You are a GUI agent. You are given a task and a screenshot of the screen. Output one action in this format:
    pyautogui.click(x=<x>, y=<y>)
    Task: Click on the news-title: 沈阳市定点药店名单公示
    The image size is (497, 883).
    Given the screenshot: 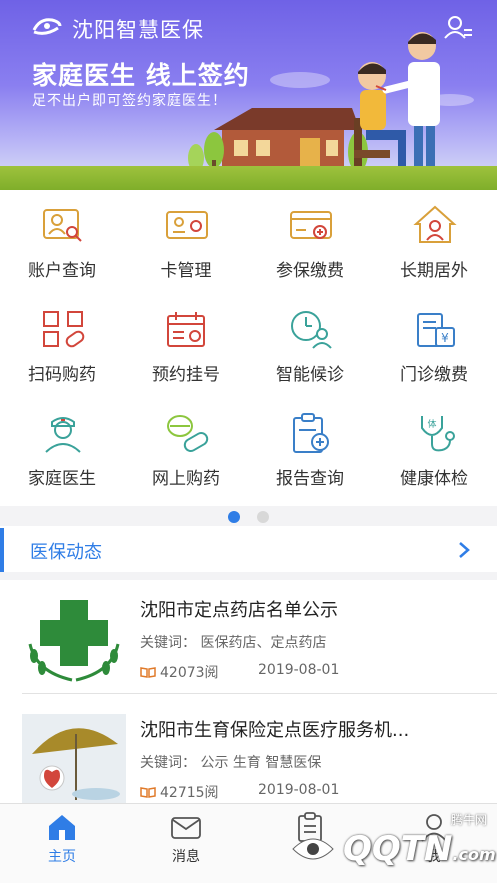 What is the action you would take?
    pyautogui.click(x=239, y=610)
    